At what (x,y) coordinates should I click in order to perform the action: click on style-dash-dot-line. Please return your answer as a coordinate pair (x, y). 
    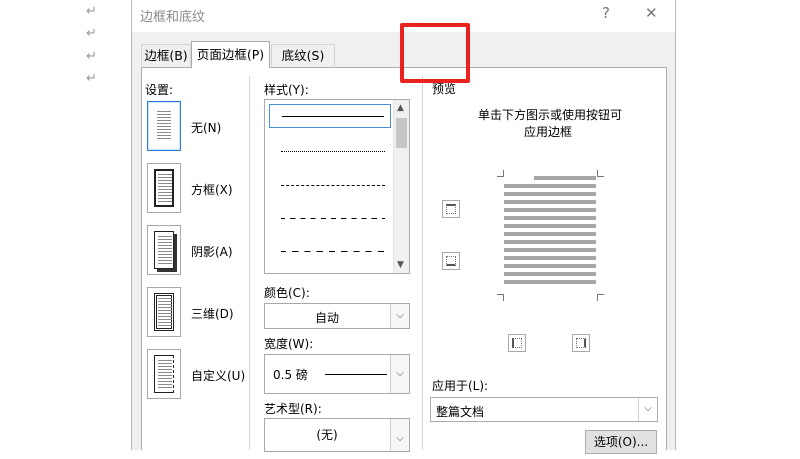
    Looking at the image, I should click on (330, 252).